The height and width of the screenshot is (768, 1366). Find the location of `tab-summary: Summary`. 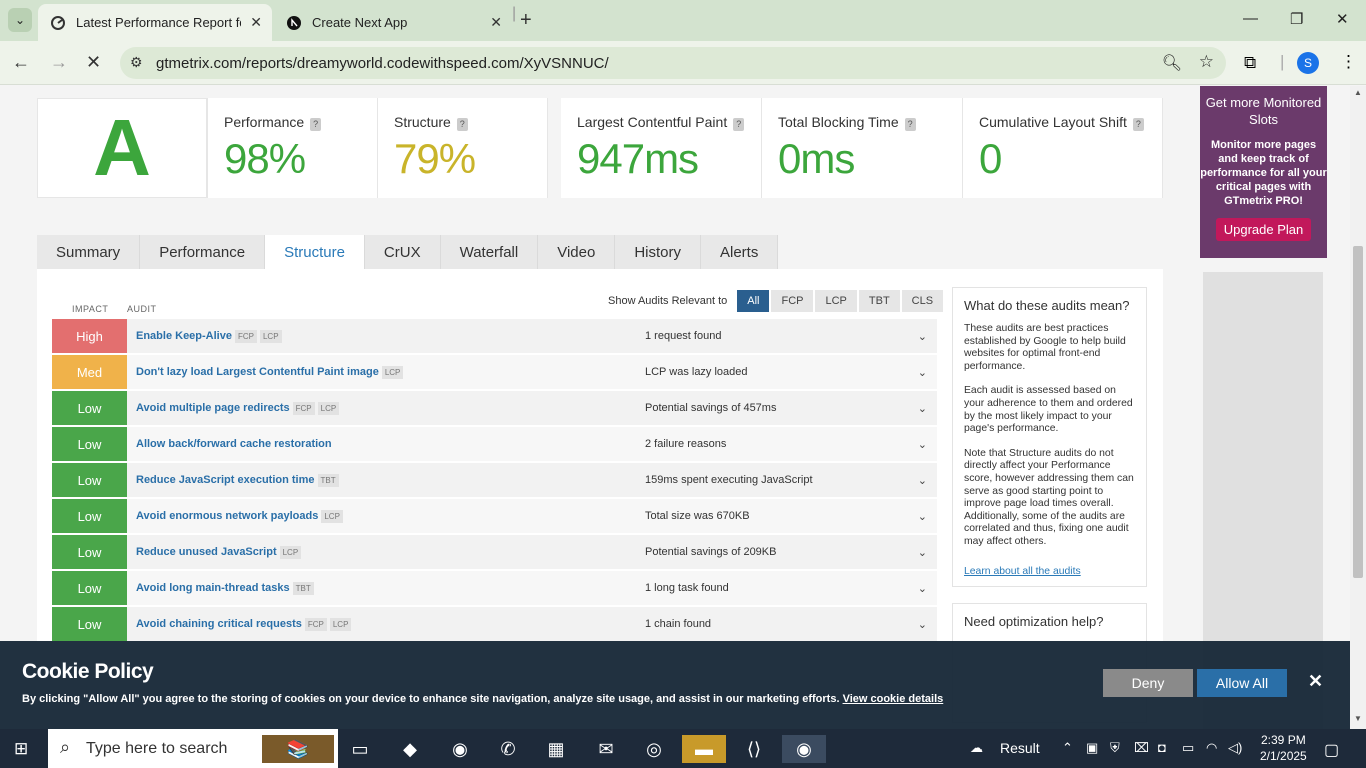

tab-summary: Summary is located at coordinates (89, 252).